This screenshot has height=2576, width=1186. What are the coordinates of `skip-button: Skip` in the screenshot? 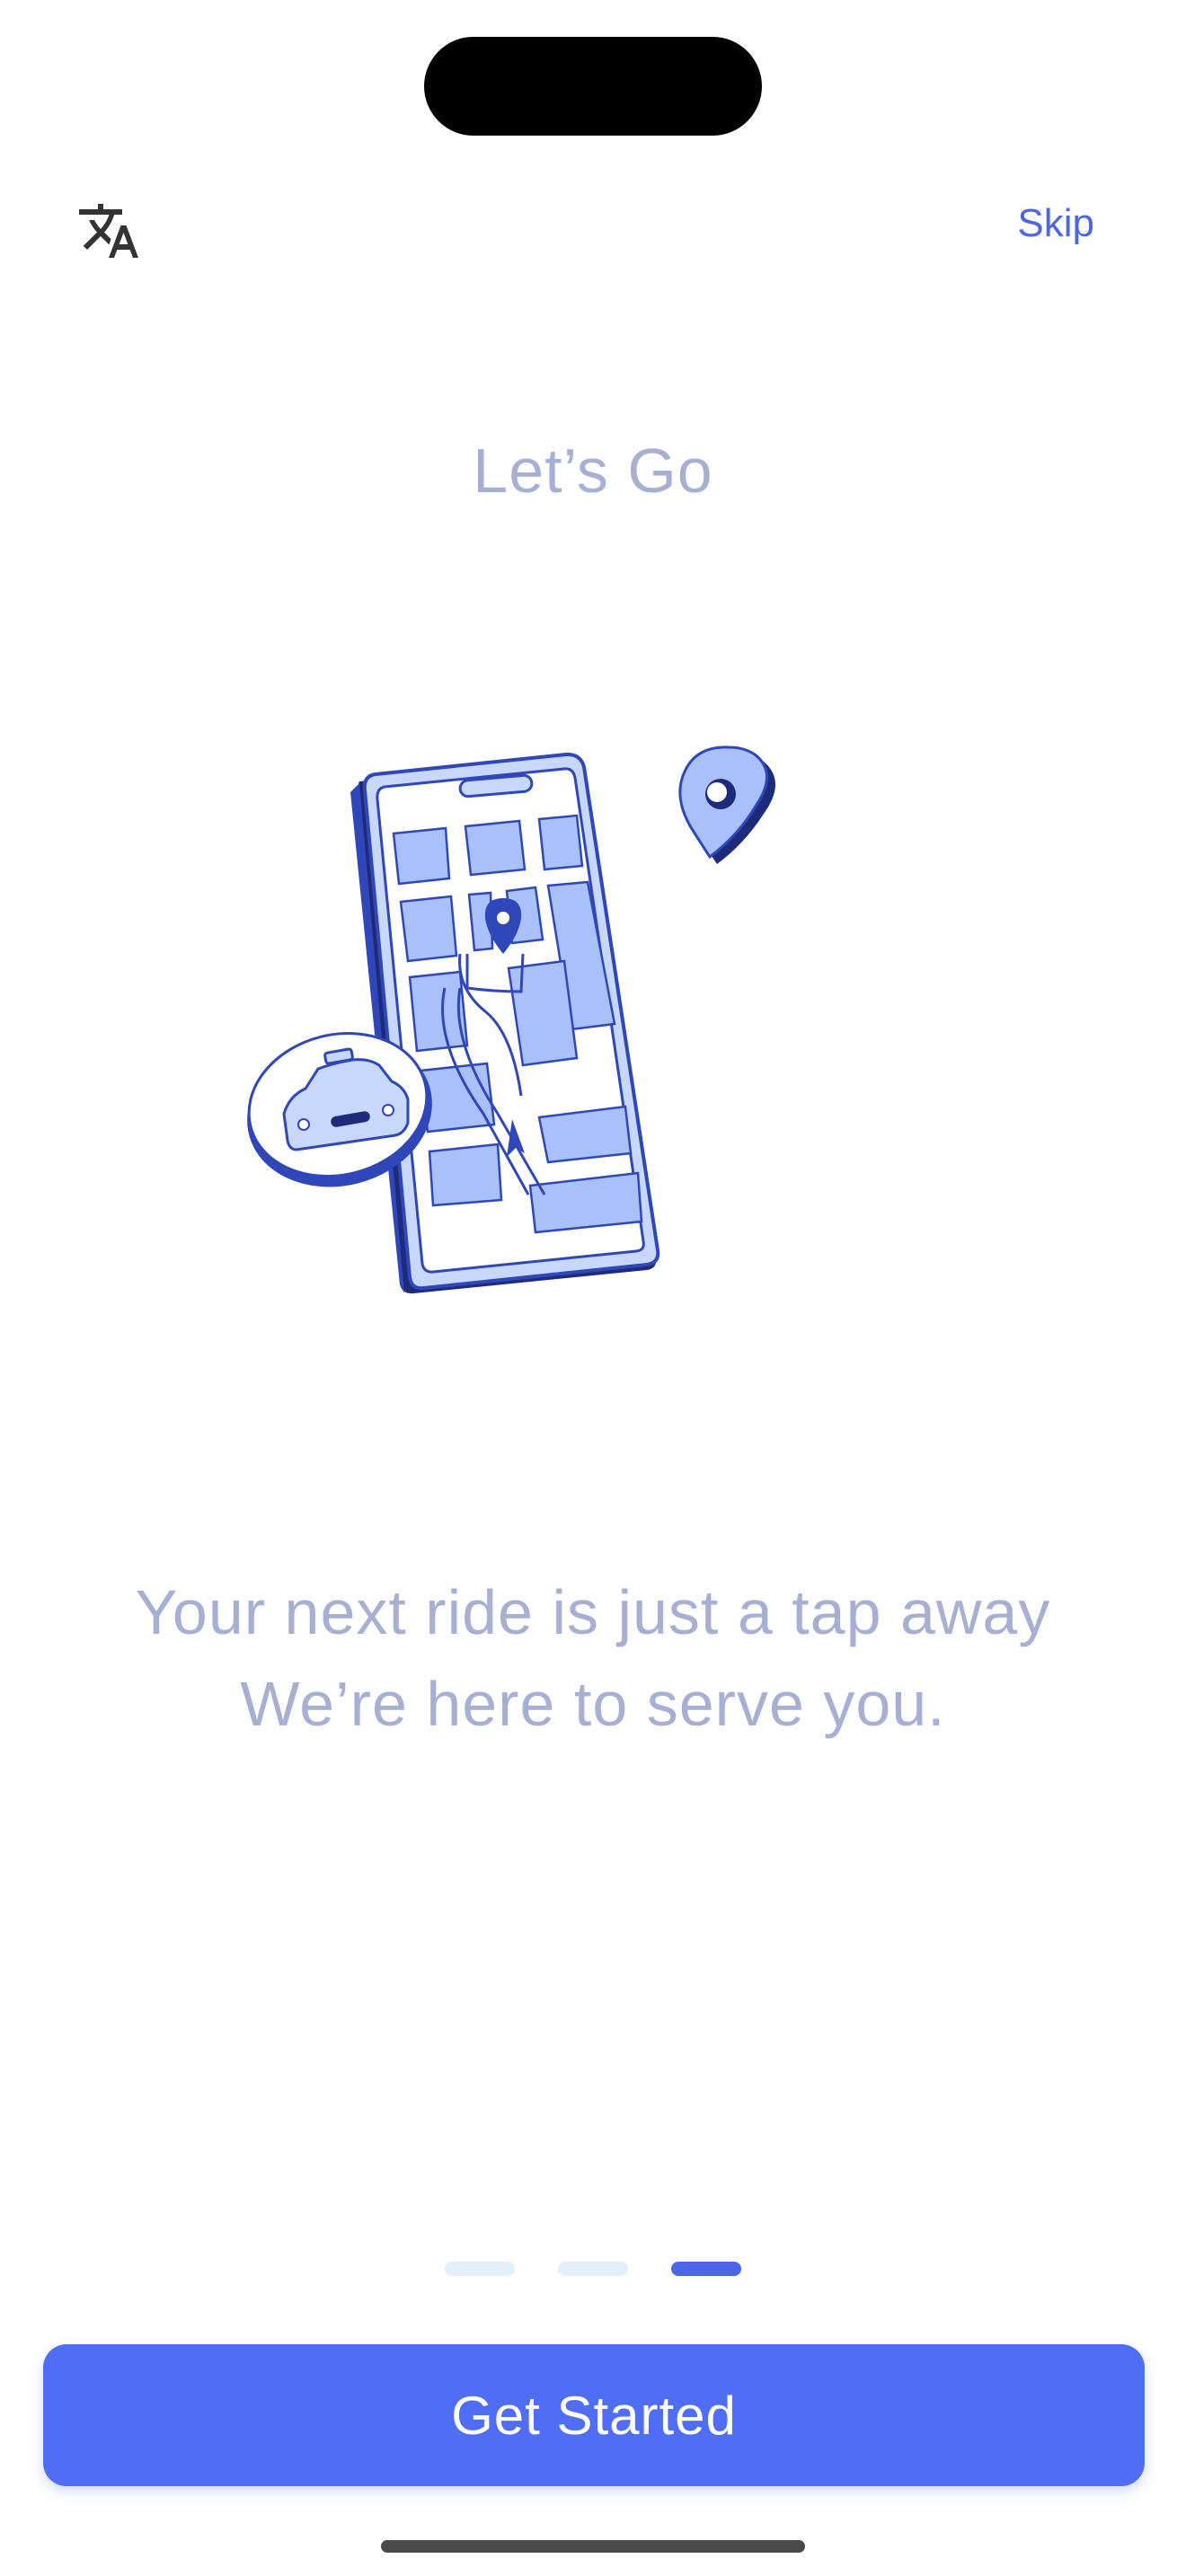 It's located at (1055, 223).